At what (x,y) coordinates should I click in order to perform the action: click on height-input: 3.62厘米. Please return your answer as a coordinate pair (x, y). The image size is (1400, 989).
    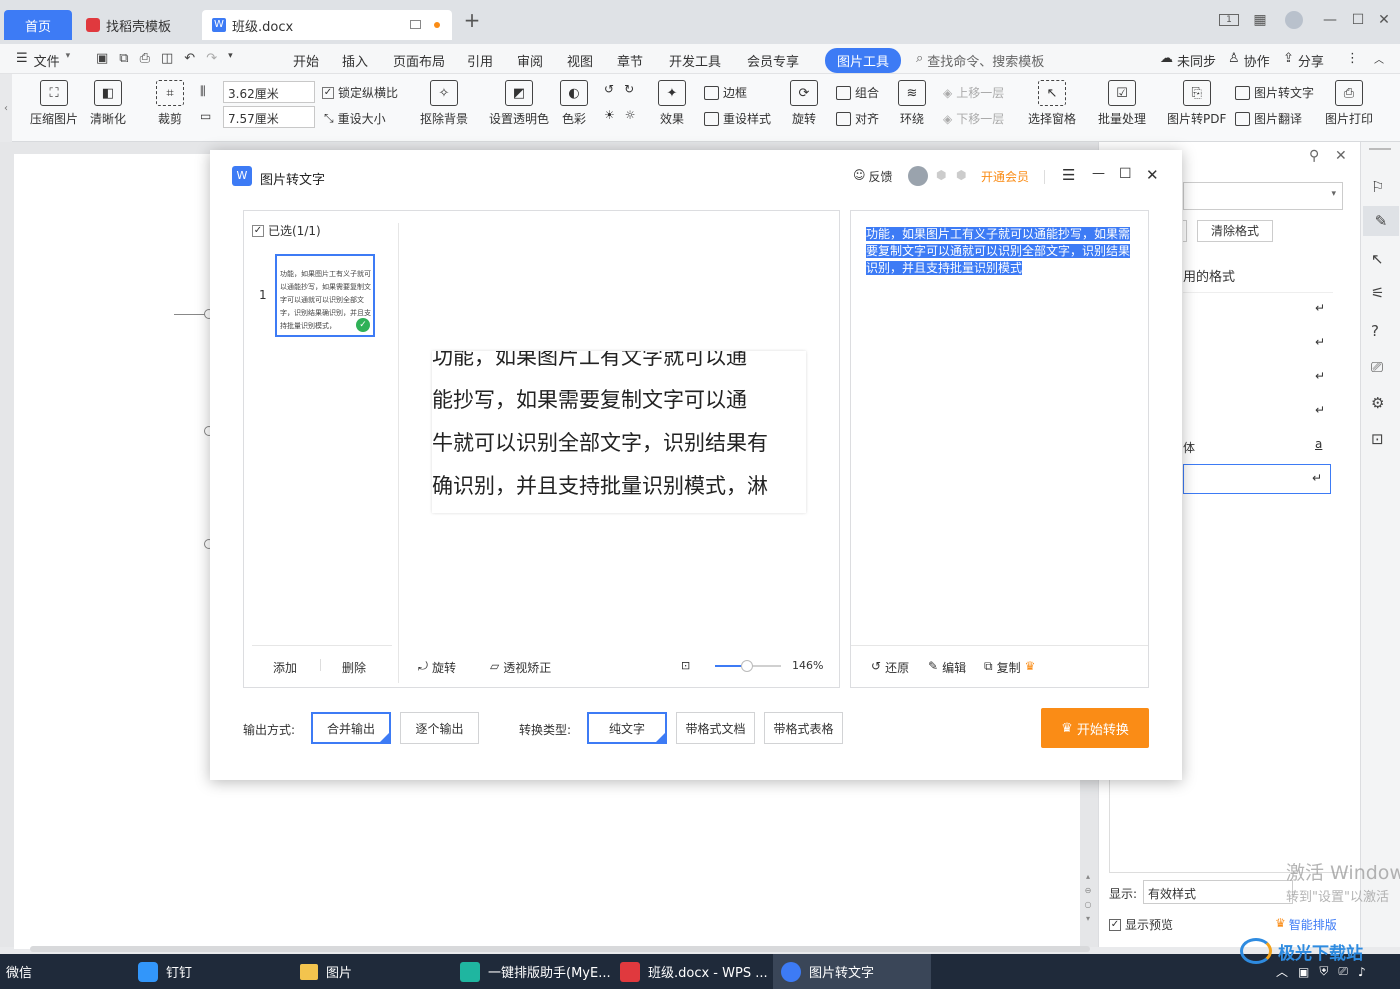
    Looking at the image, I should click on (269, 92).